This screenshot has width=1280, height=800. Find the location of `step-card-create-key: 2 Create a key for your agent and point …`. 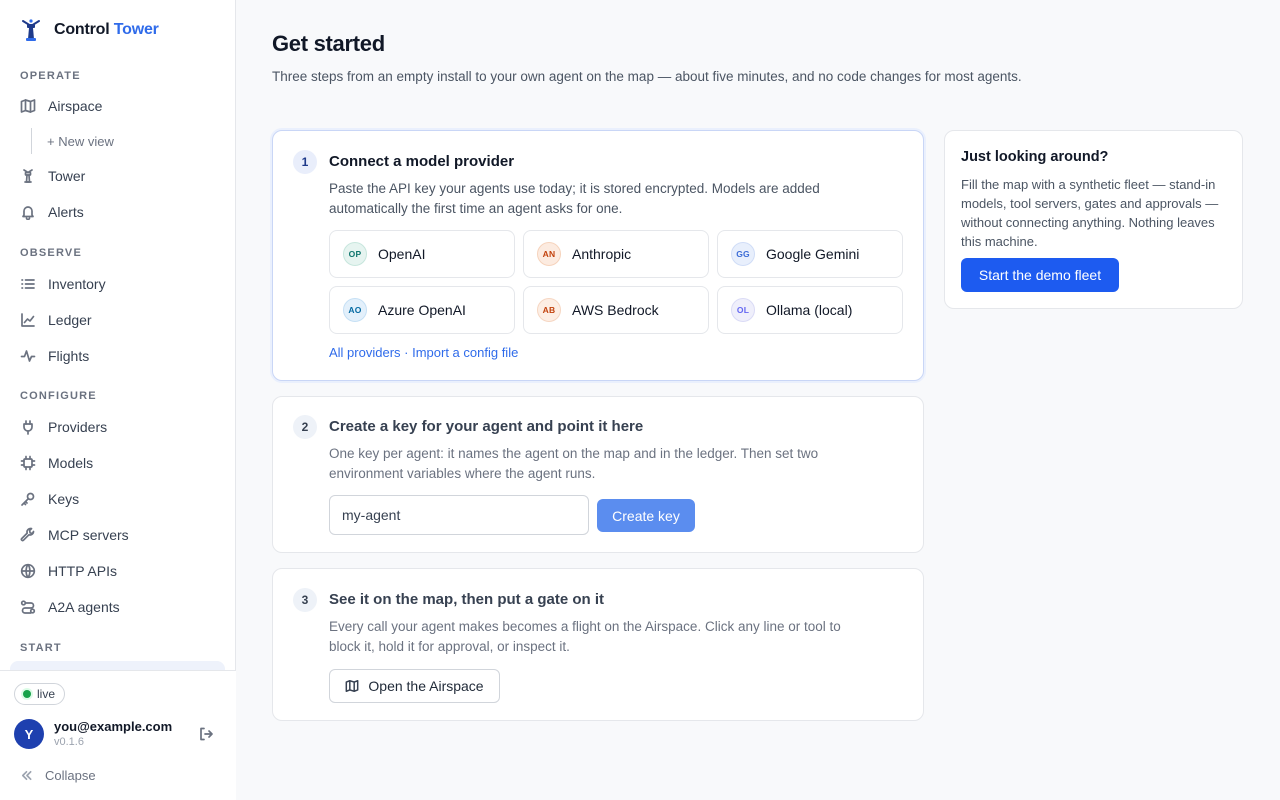

step-card-create-key: 2 Create a key for your agent and point … is located at coordinates (598, 474).